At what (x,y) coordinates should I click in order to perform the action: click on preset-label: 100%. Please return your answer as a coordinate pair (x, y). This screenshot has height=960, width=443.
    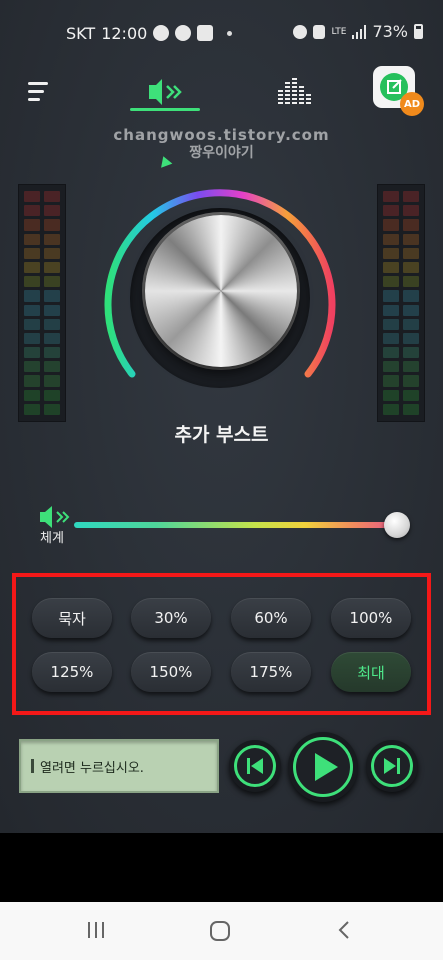
    Looking at the image, I should click on (371, 618).